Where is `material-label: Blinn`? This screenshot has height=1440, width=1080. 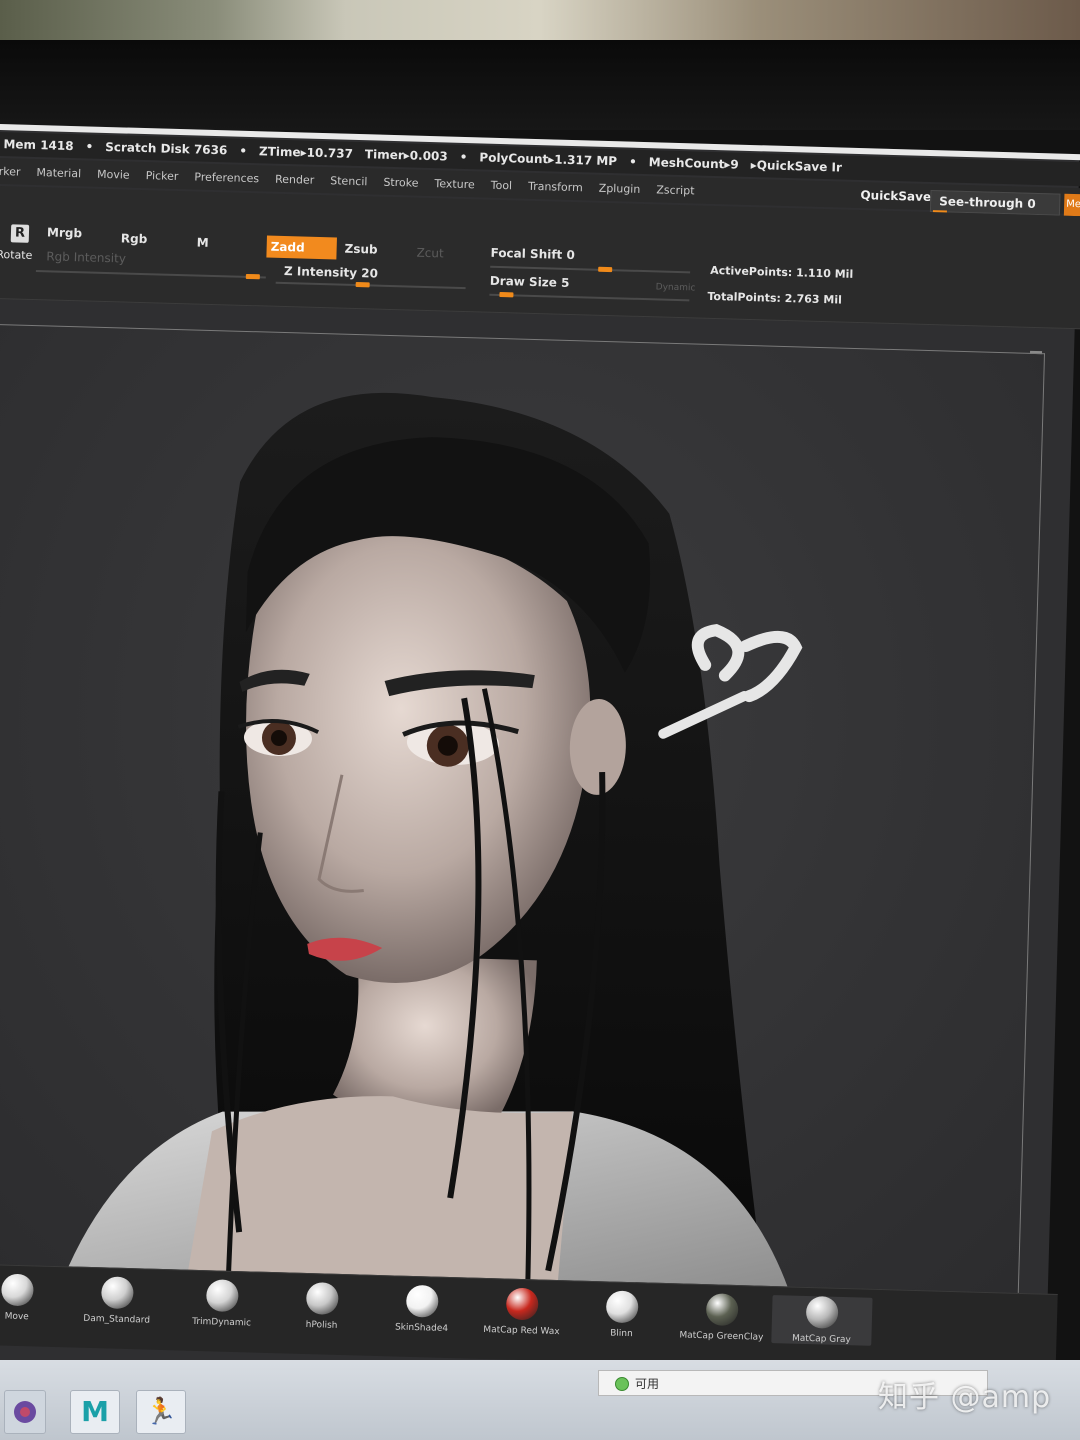 material-label: Blinn is located at coordinates (621, 1334).